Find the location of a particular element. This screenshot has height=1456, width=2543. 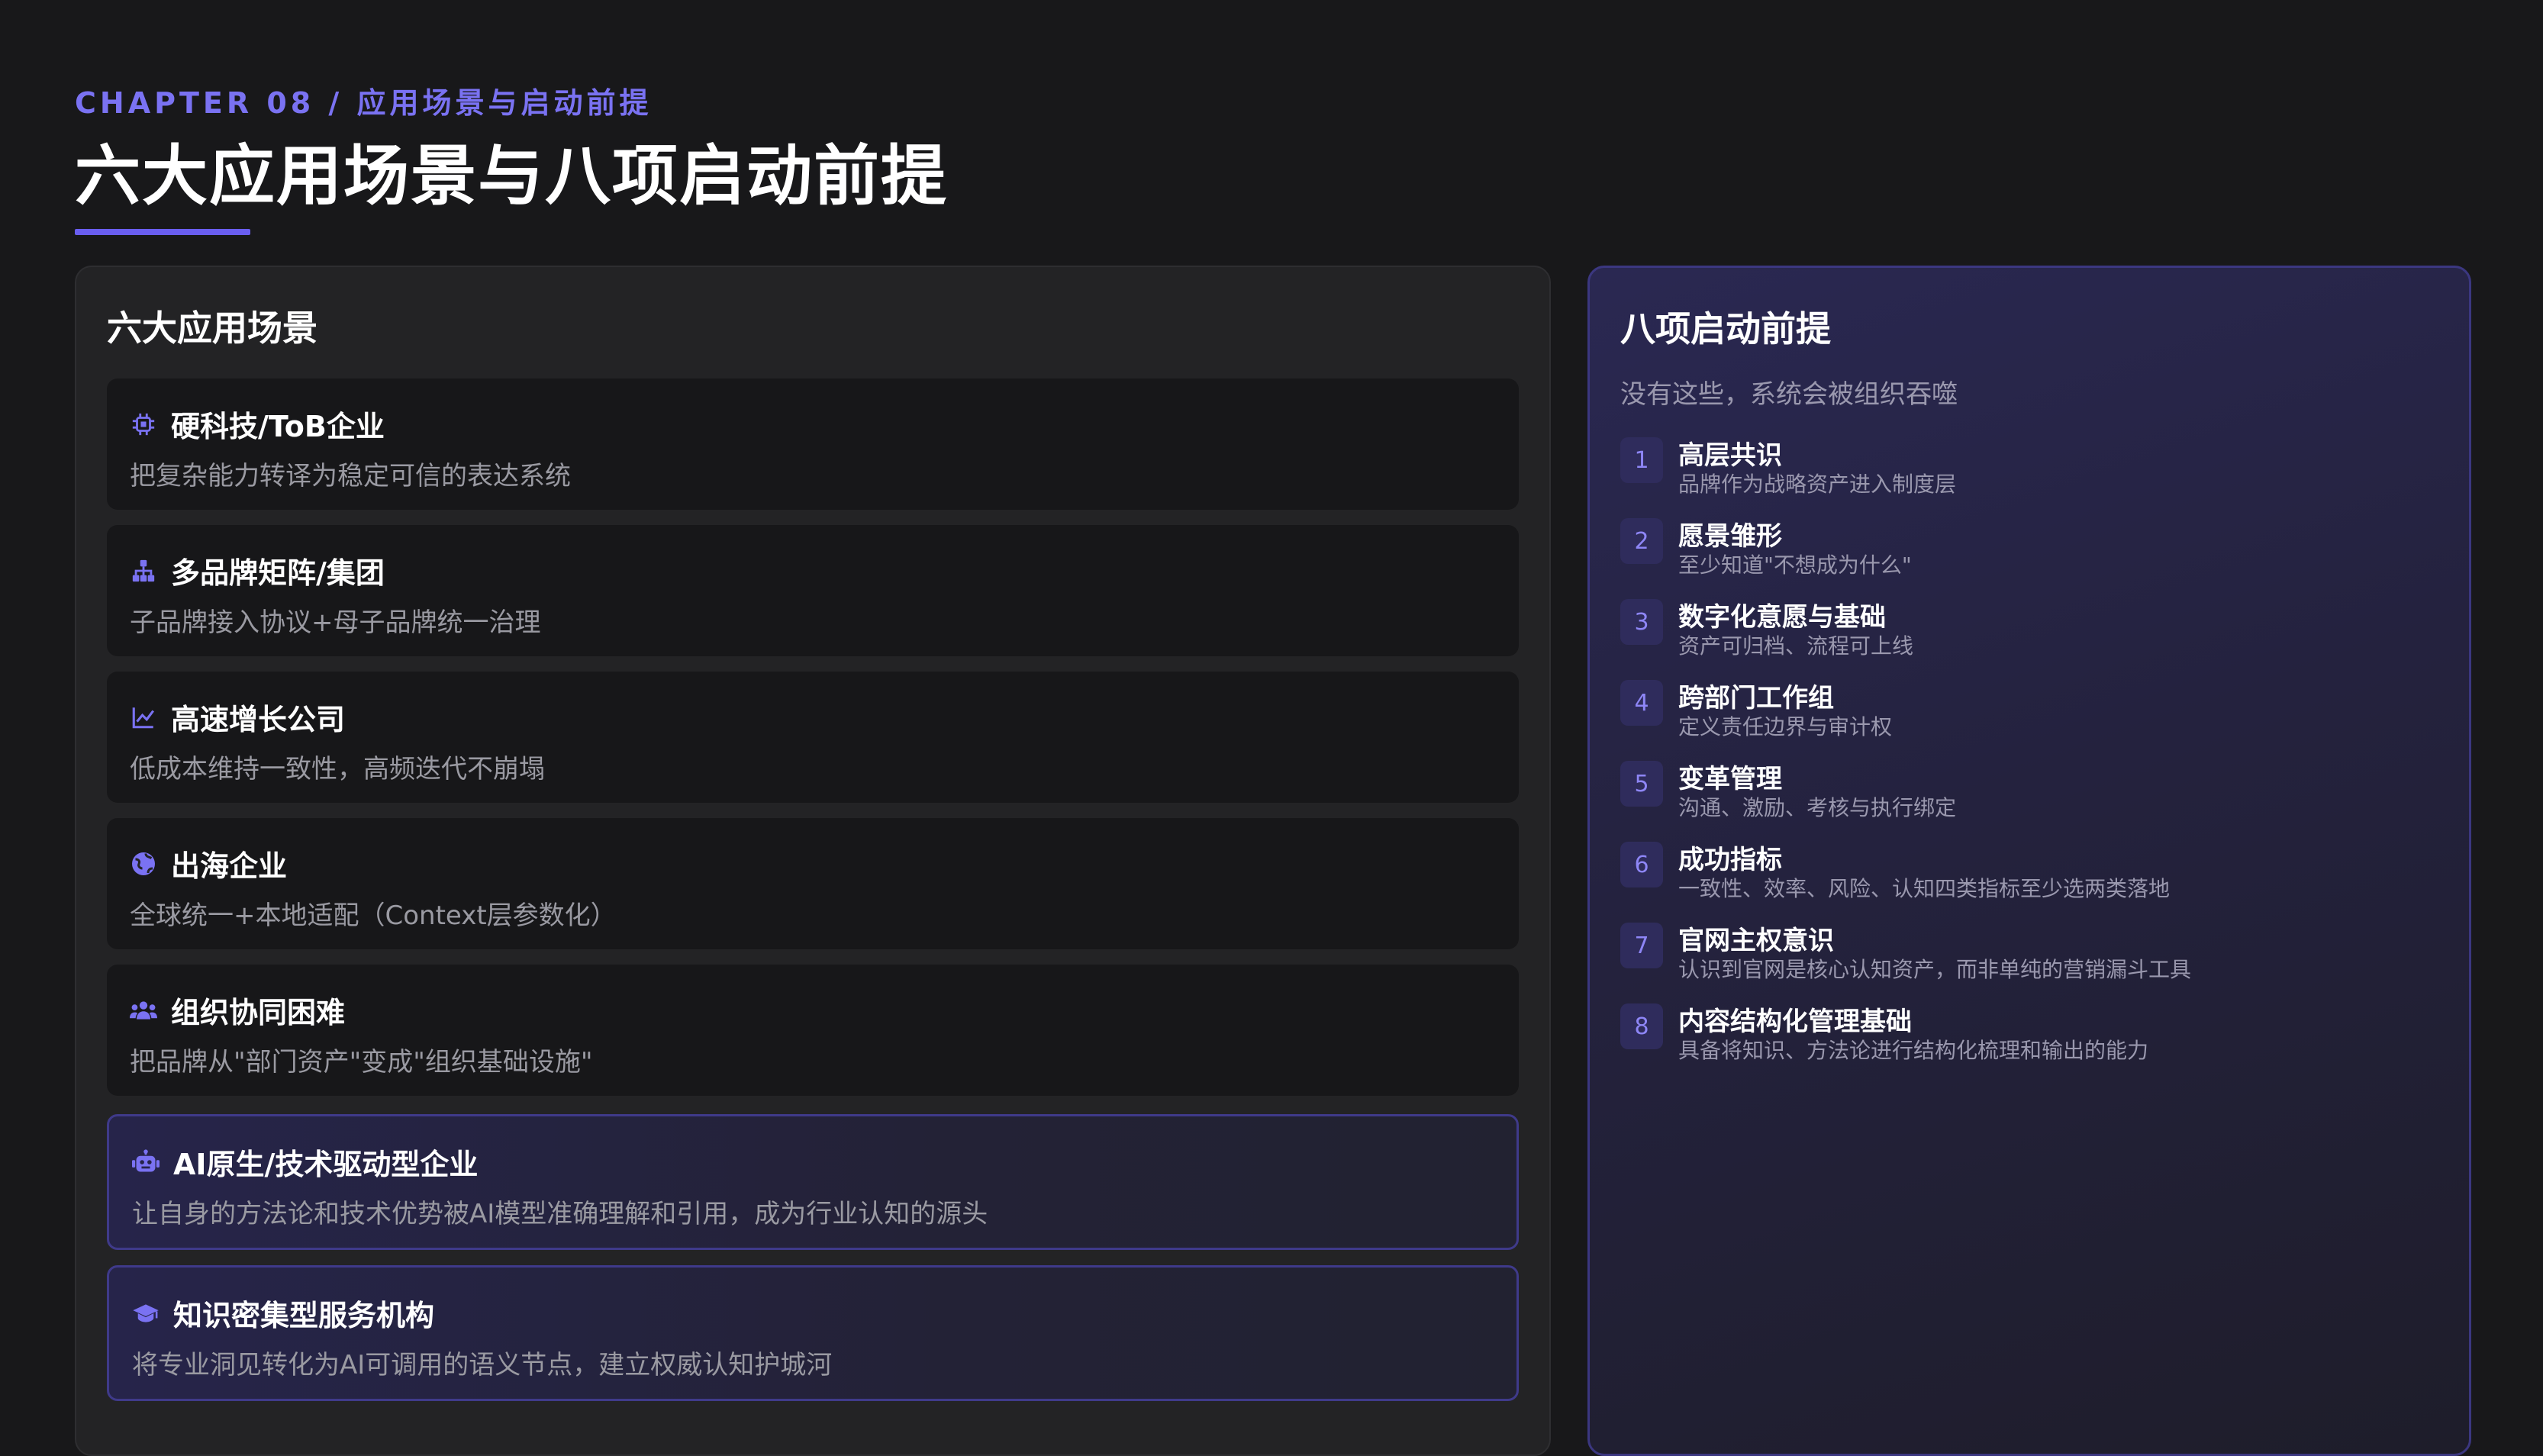

premise-item: 3 数字化意愿与基础 资产可归档、流程可上线 is located at coordinates (2032, 630).